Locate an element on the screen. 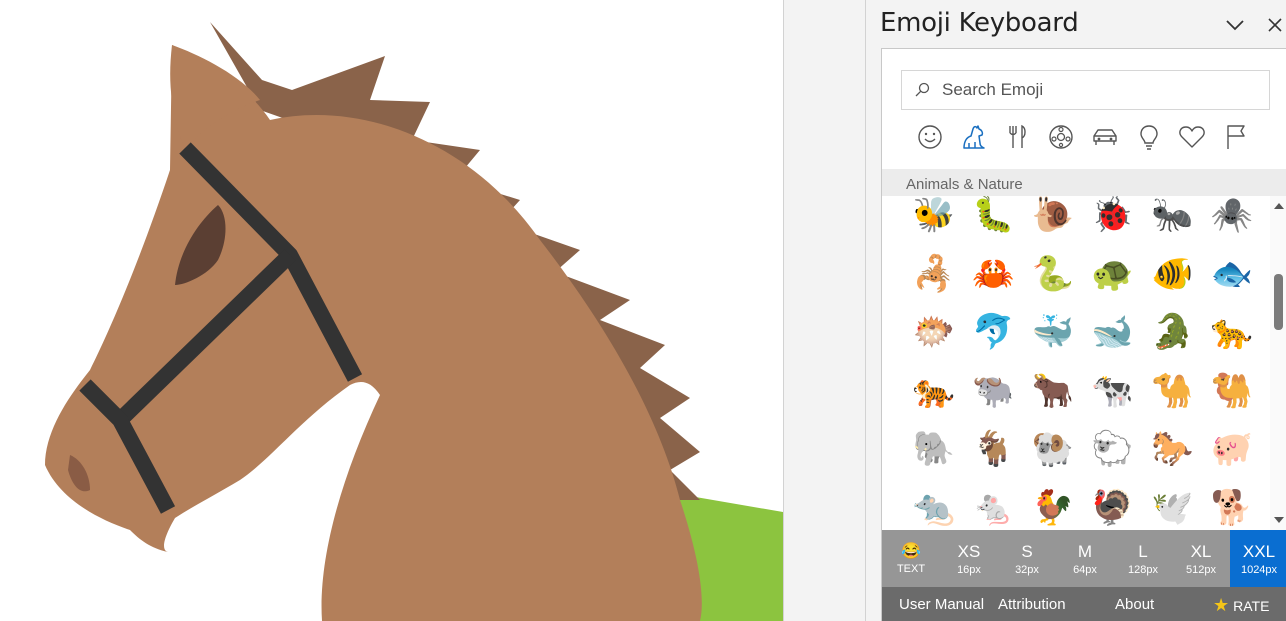 This screenshot has height=621, width=1286. rate-button: ★ RATE is located at coordinates (1241, 605).